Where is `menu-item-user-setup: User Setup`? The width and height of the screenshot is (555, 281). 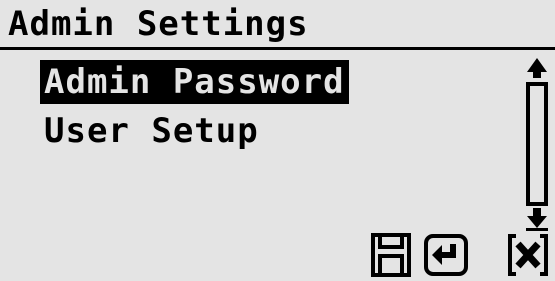
menu-item-user-setup: User Setup is located at coordinates (151, 131).